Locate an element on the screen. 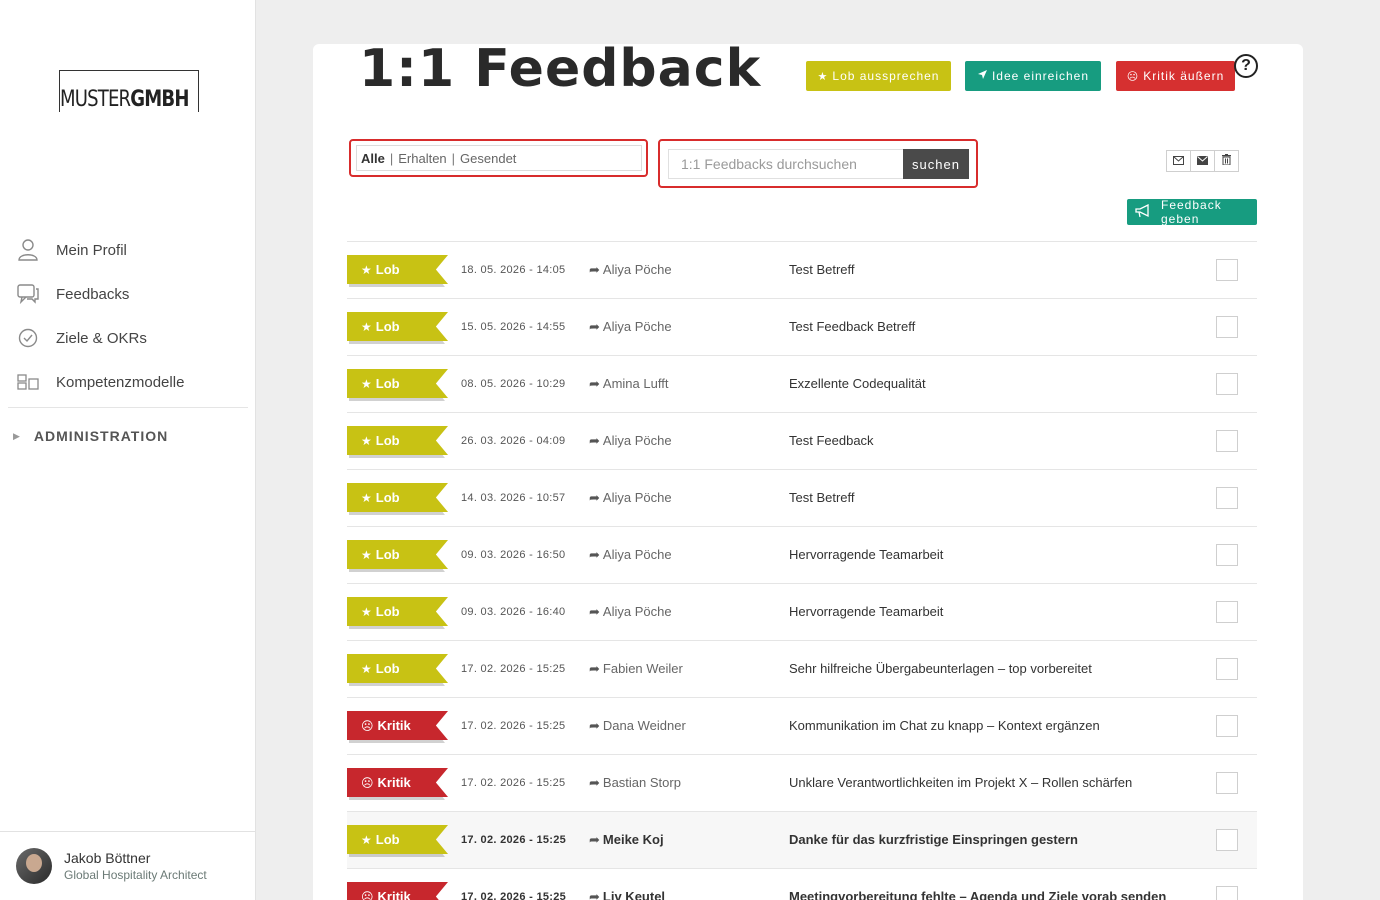  filter-received: Erhalten is located at coordinates (422, 158).